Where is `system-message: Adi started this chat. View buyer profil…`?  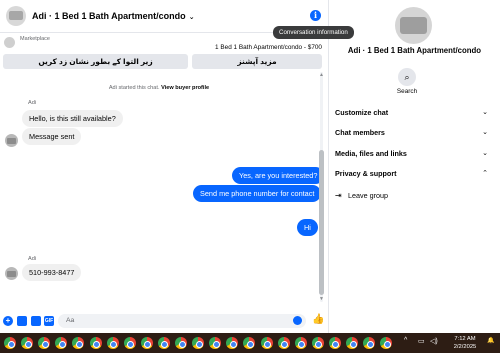 system-message: Adi started this chat. View buyer profil… is located at coordinates (159, 88).